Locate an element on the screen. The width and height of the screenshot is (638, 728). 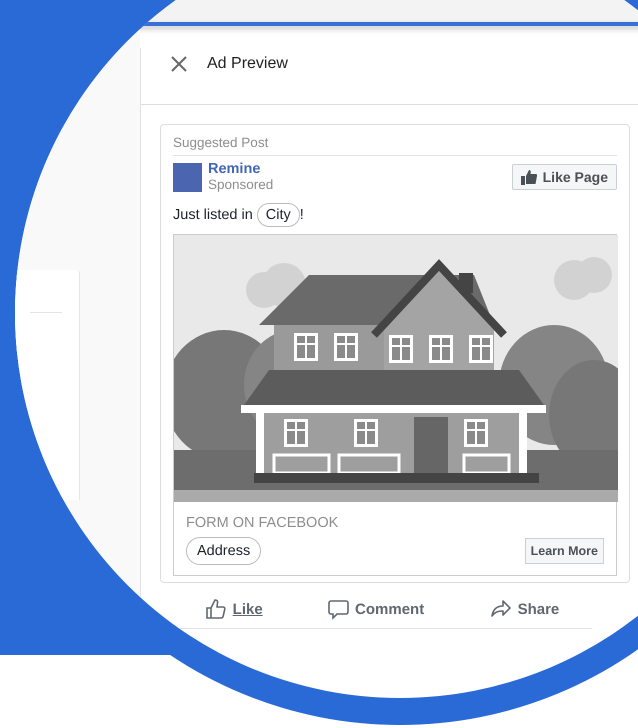
dialog-title: Ad Preview is located at coordinates (247, 64).